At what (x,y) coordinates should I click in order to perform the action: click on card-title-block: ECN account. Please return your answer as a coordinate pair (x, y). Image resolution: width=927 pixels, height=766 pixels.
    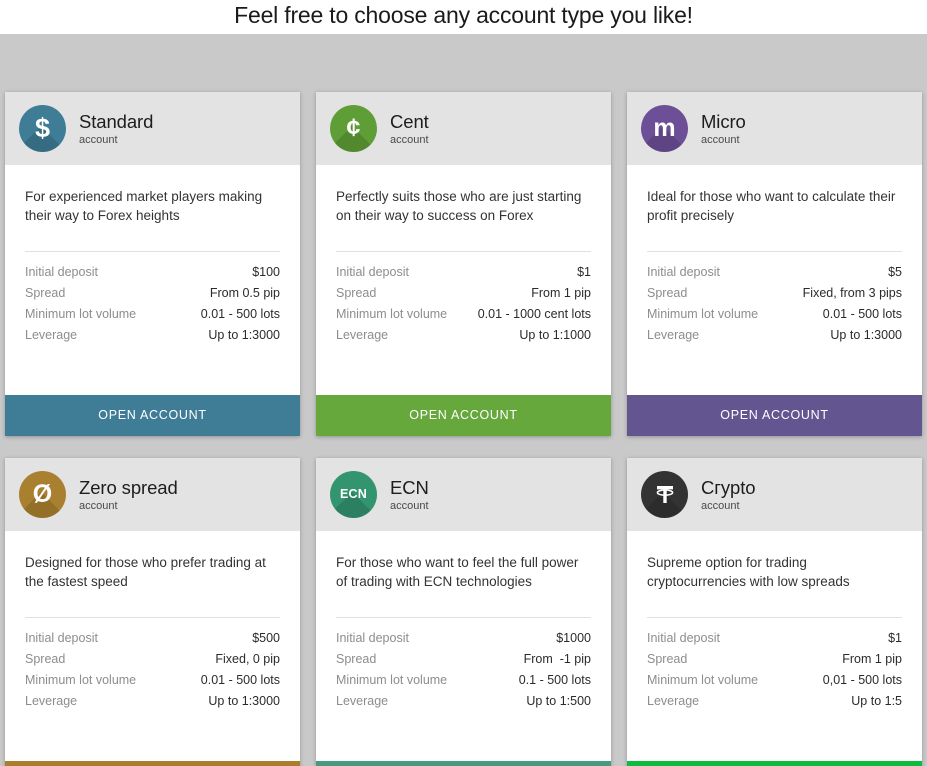
    Looking at the image, I should click on (409, 495).